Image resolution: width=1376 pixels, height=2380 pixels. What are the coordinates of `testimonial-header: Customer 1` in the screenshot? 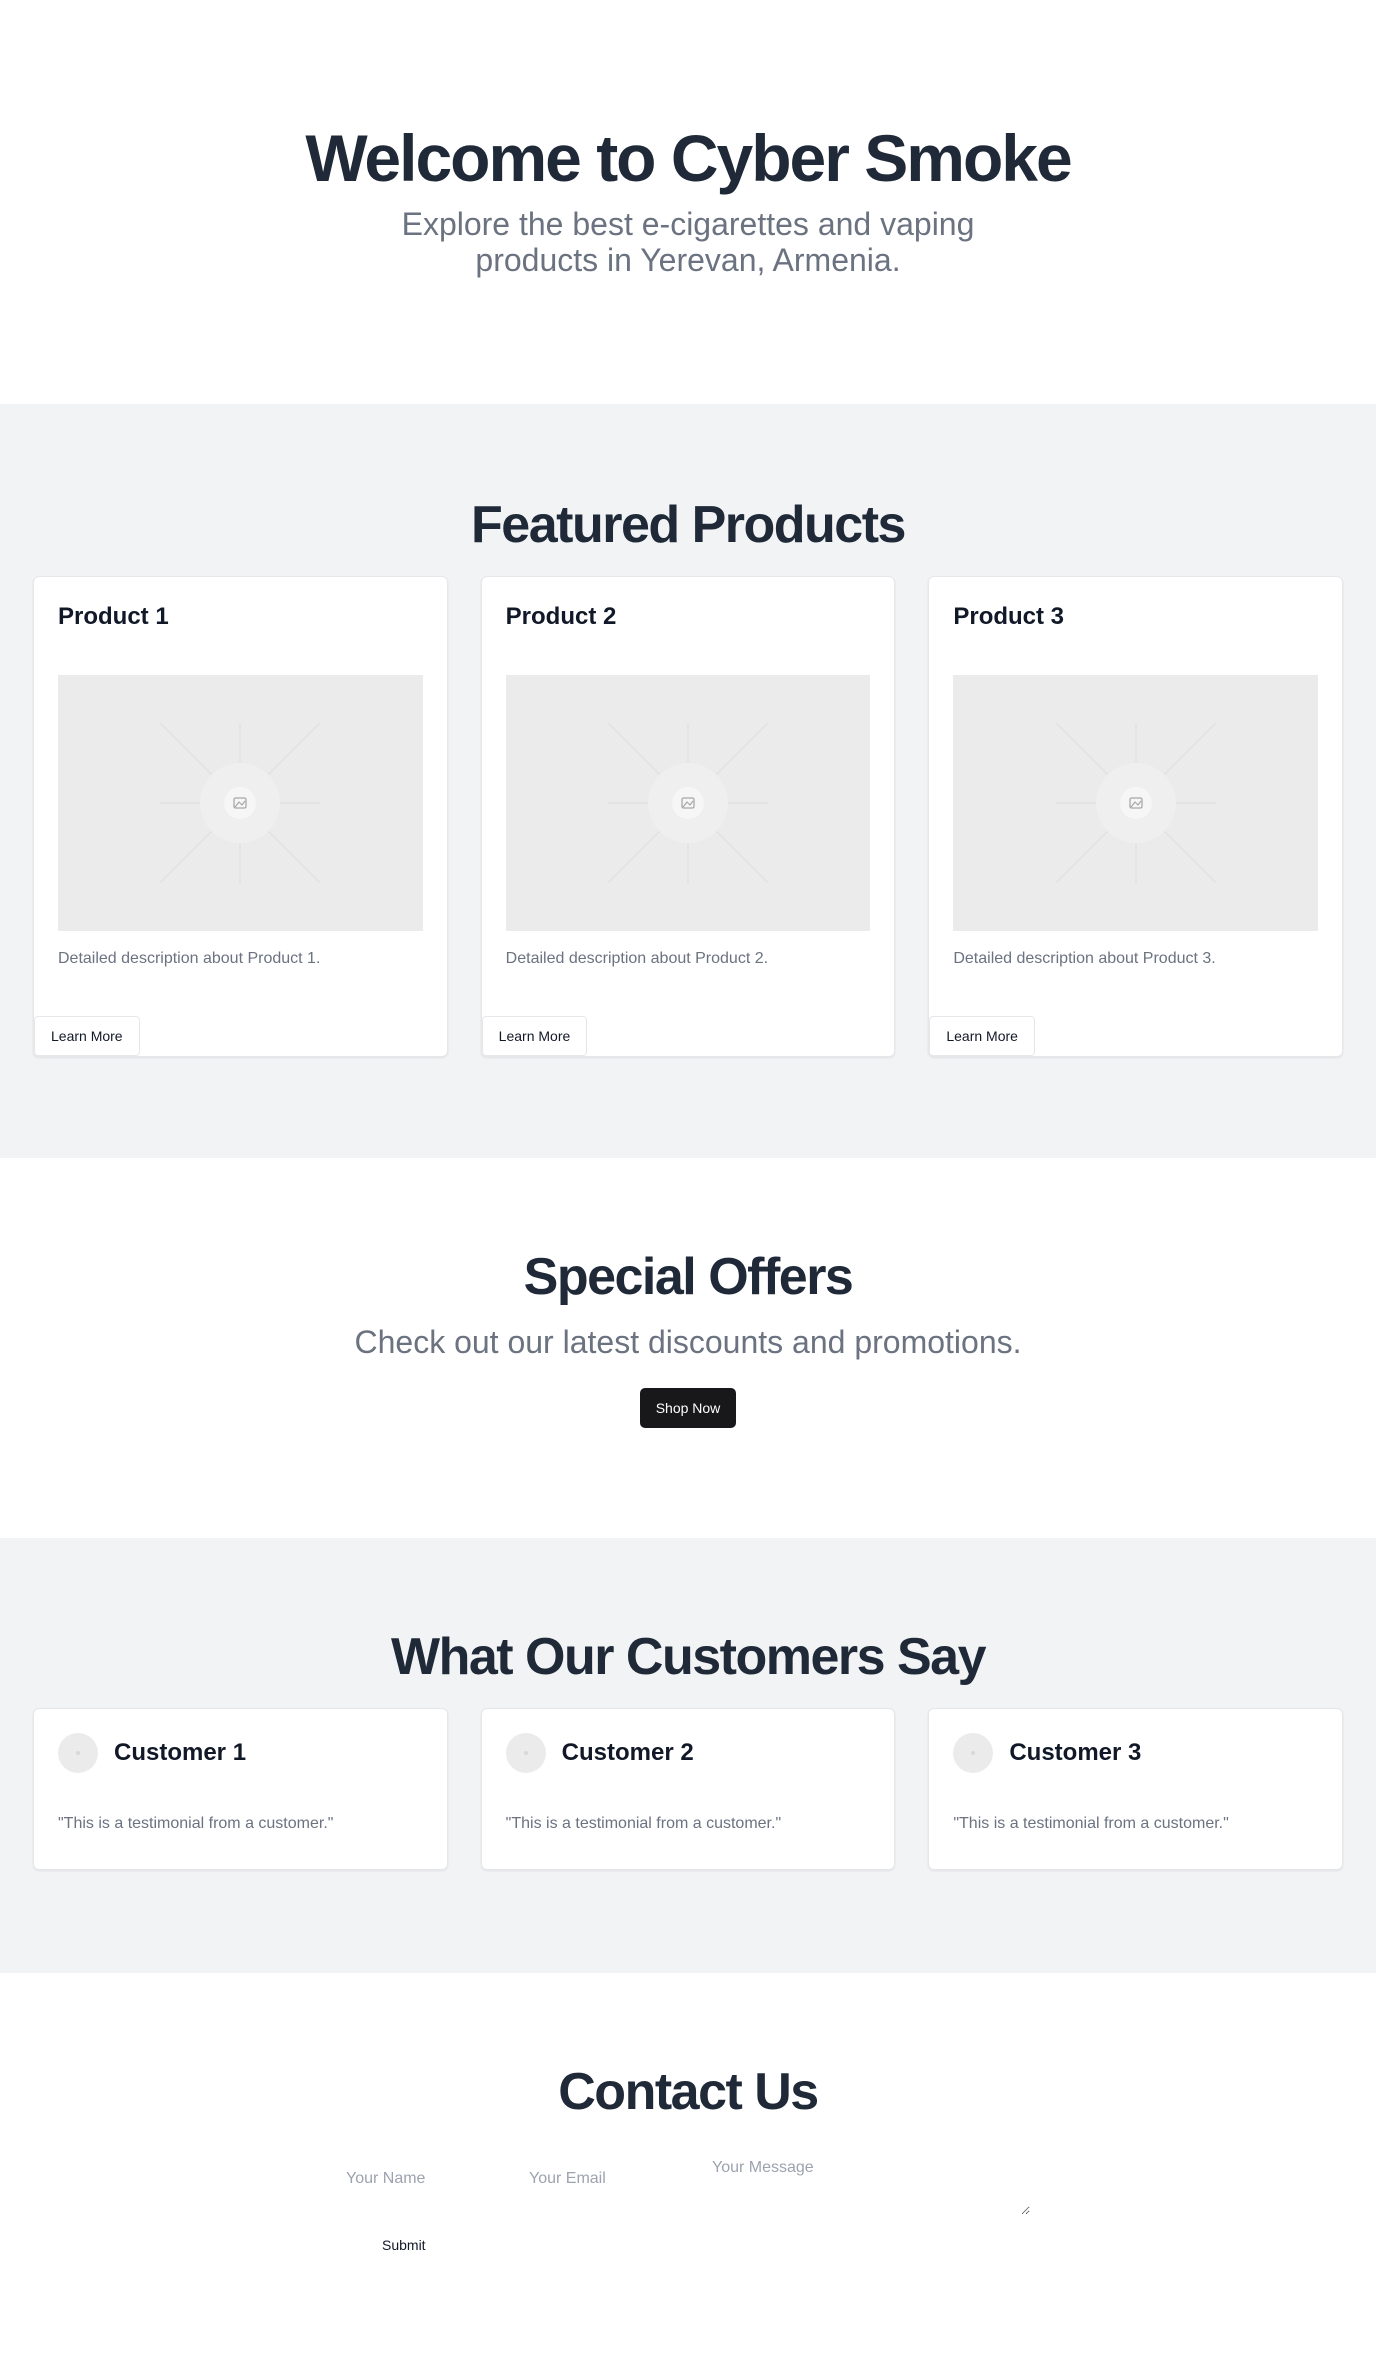 It's located at (240, 1753).